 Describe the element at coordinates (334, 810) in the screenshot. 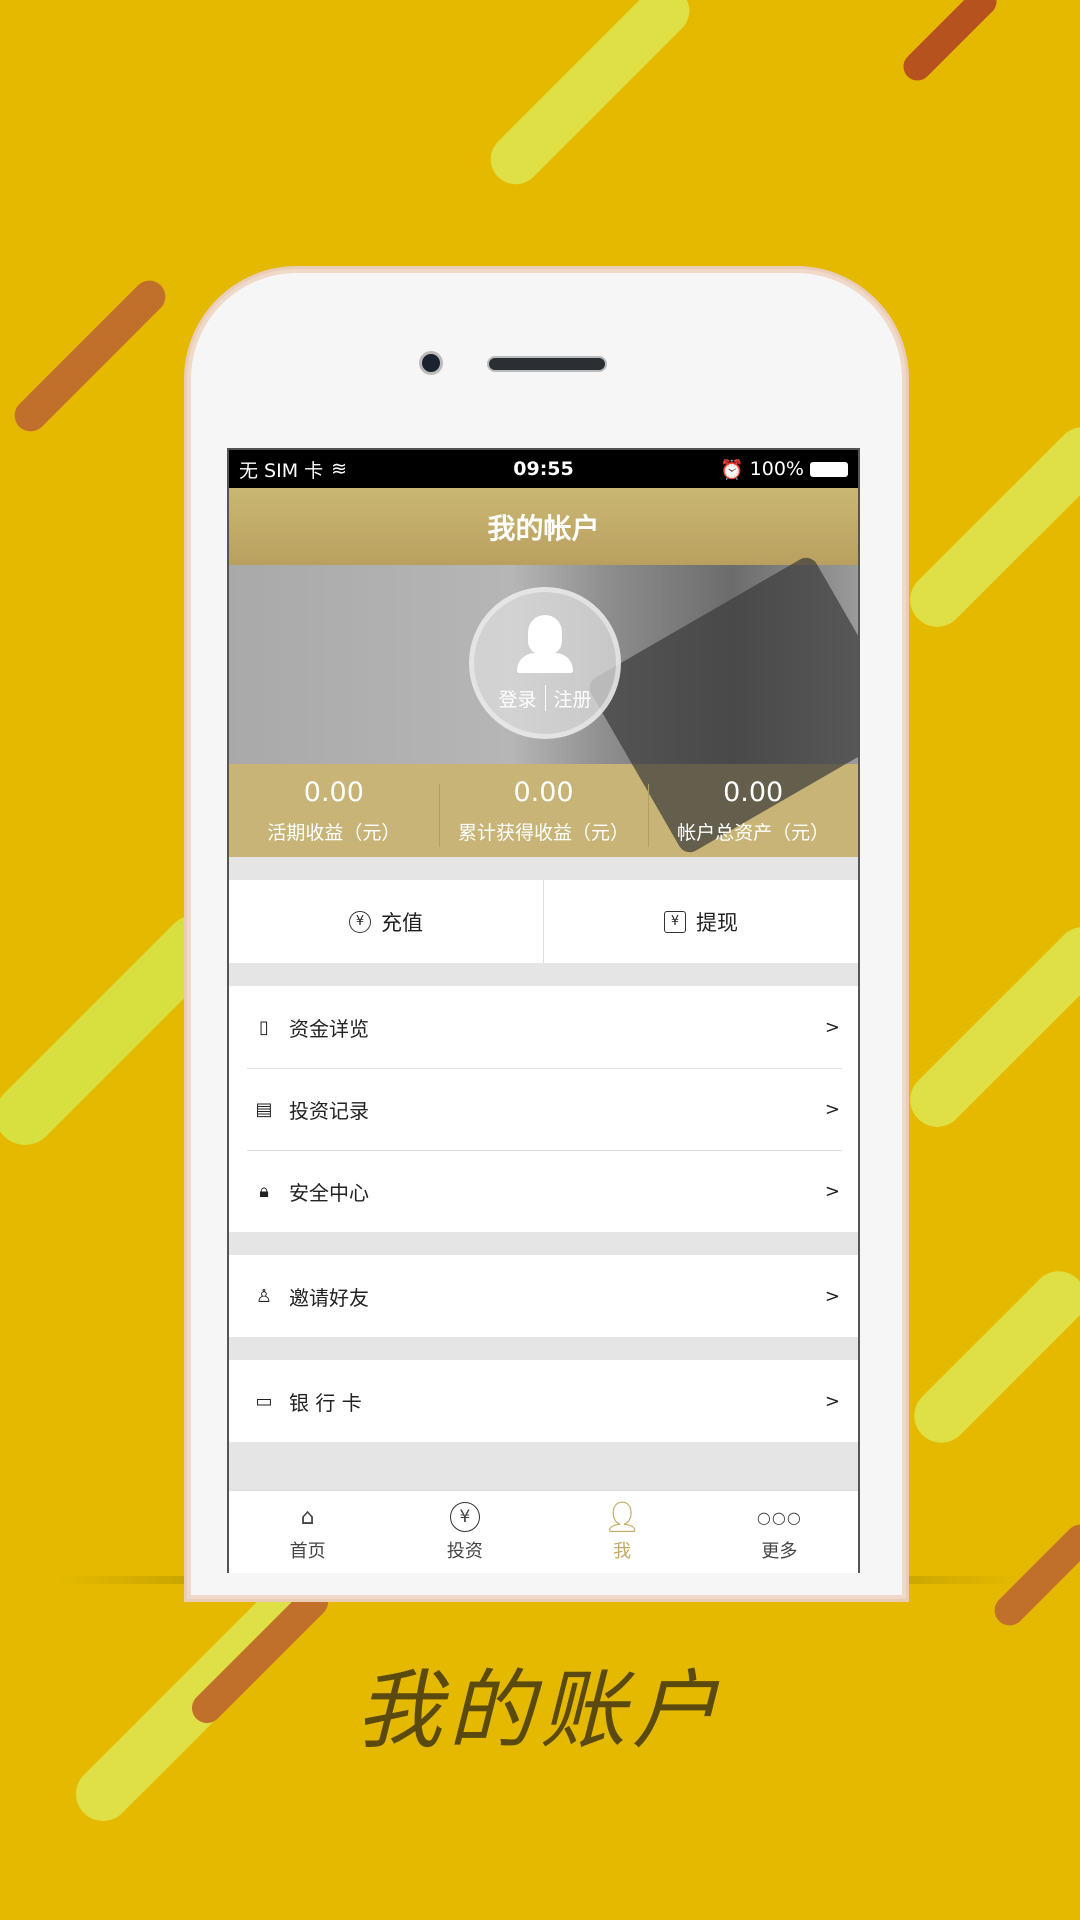

I see `stat-current-income: 0.00 活期收益（元）` at that location.